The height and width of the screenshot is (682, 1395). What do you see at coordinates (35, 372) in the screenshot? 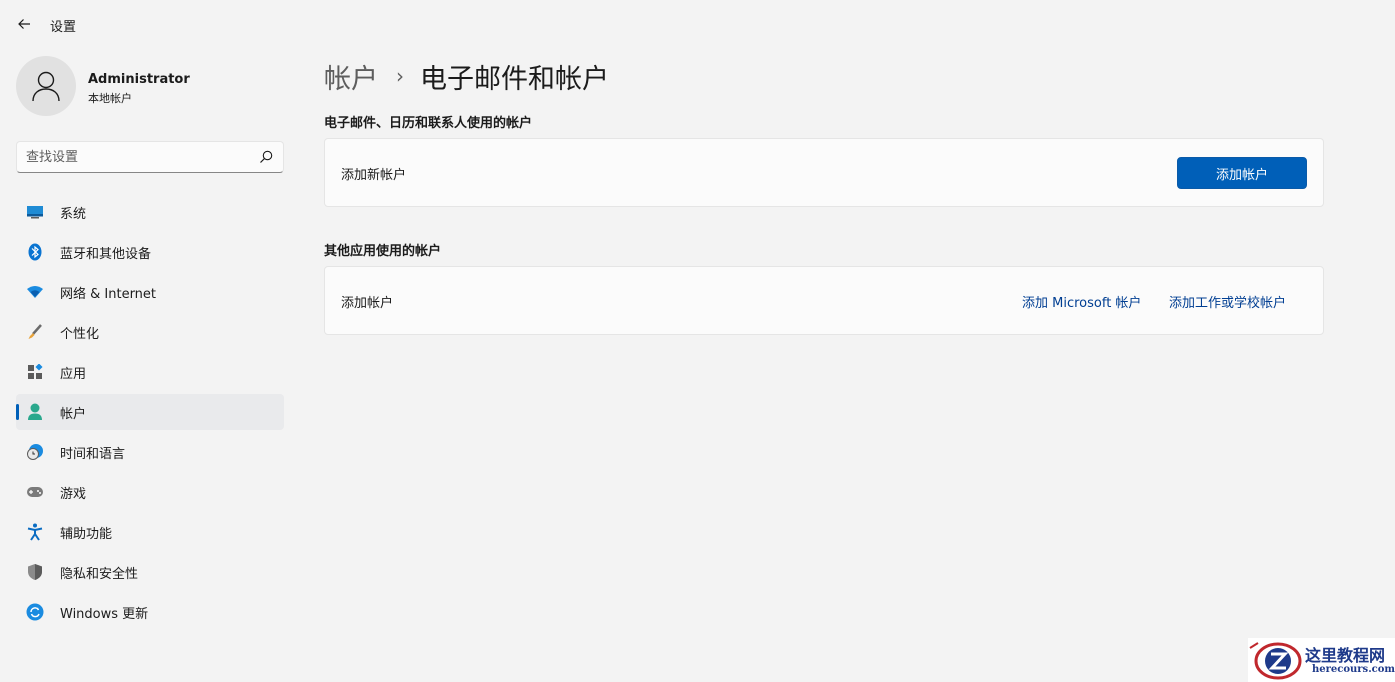
I see `apps-icon` at bounding box center [35, 372].